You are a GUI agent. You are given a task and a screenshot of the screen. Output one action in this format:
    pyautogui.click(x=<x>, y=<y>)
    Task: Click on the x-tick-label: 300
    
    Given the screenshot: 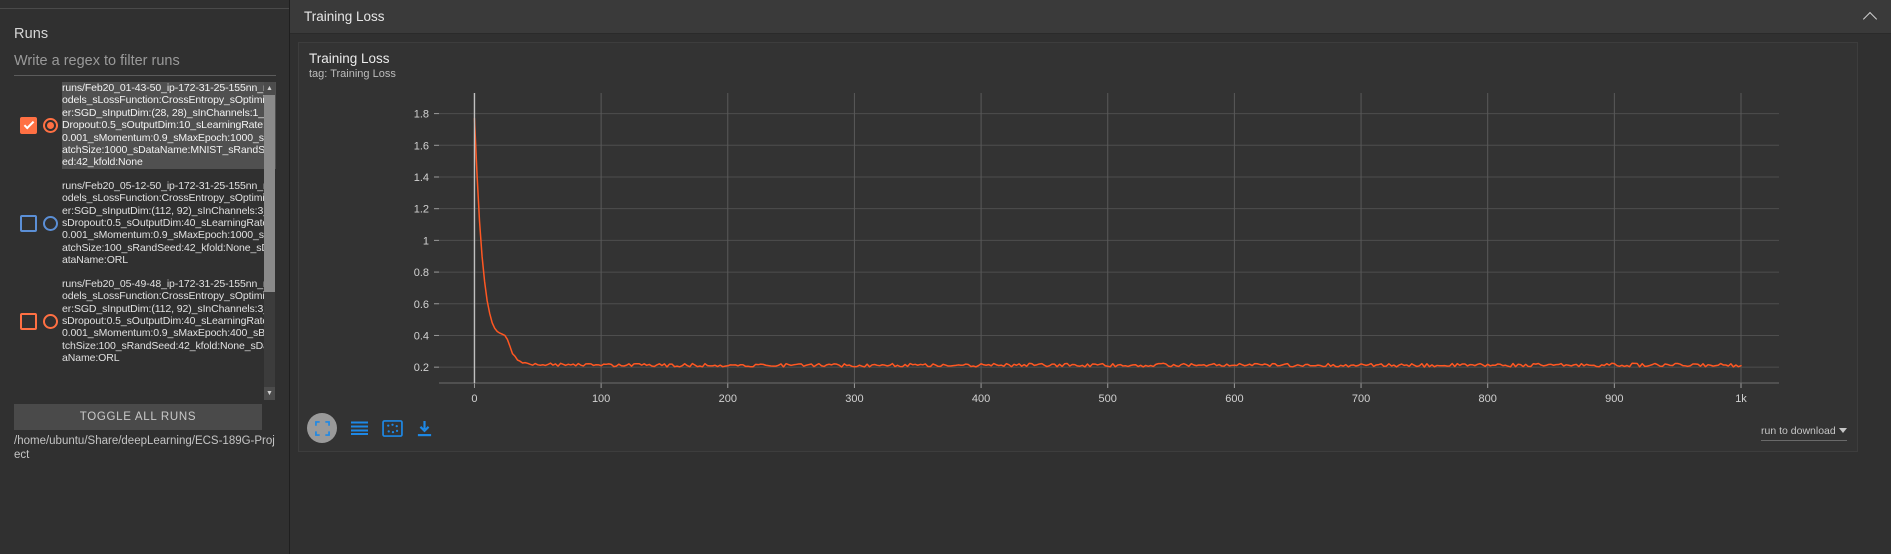 What is the action you would take?
    pyautogui.click(x=854, y=399)
    